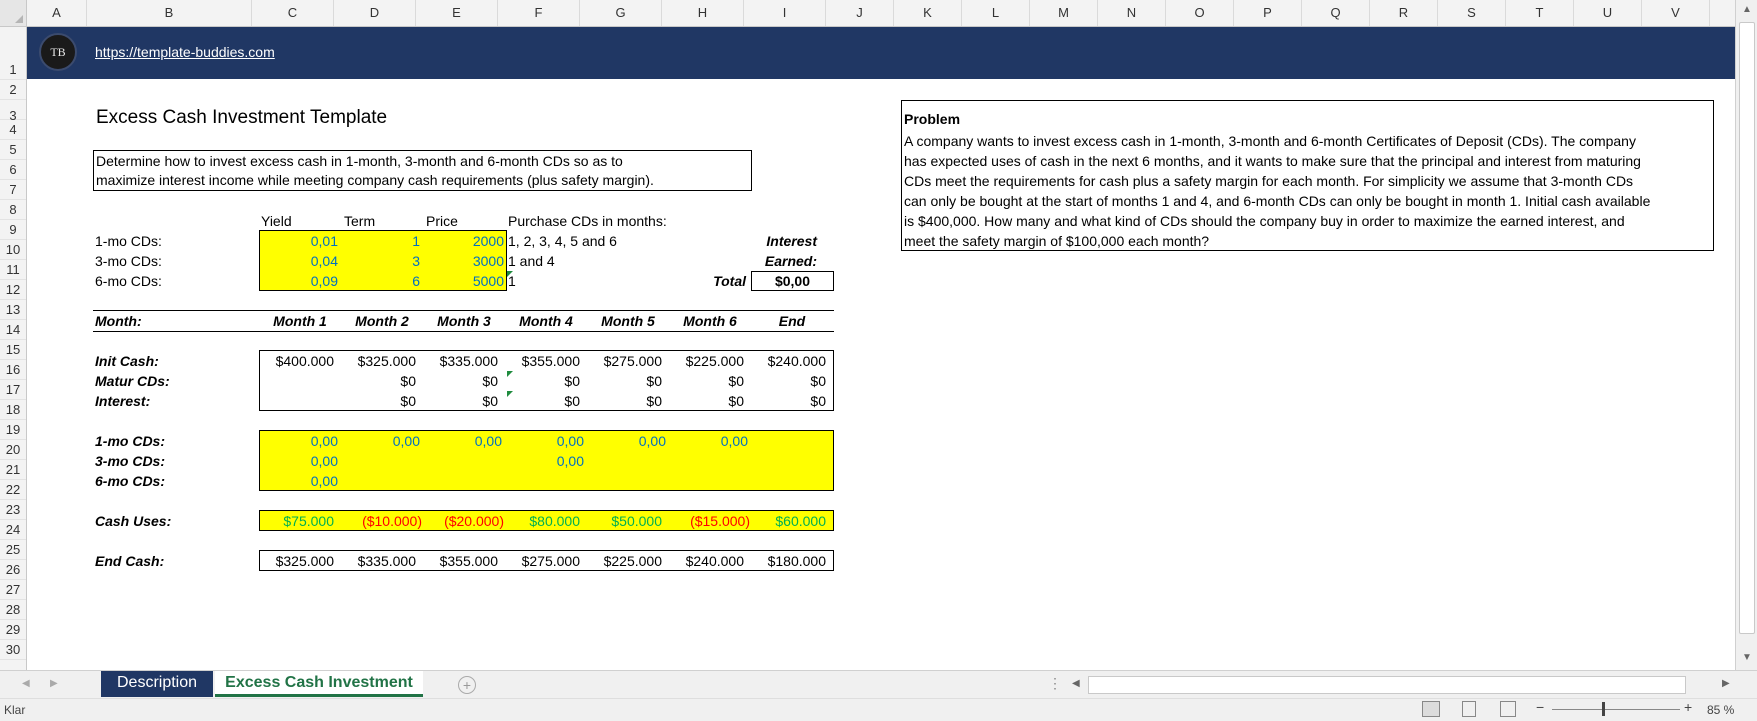 Image resolution: width=1757 pixels, height=721 pixels. What do you see at coordinates (860, 13) in the screenshot?
I see `column-header: J` at bounding box center [860, 13].